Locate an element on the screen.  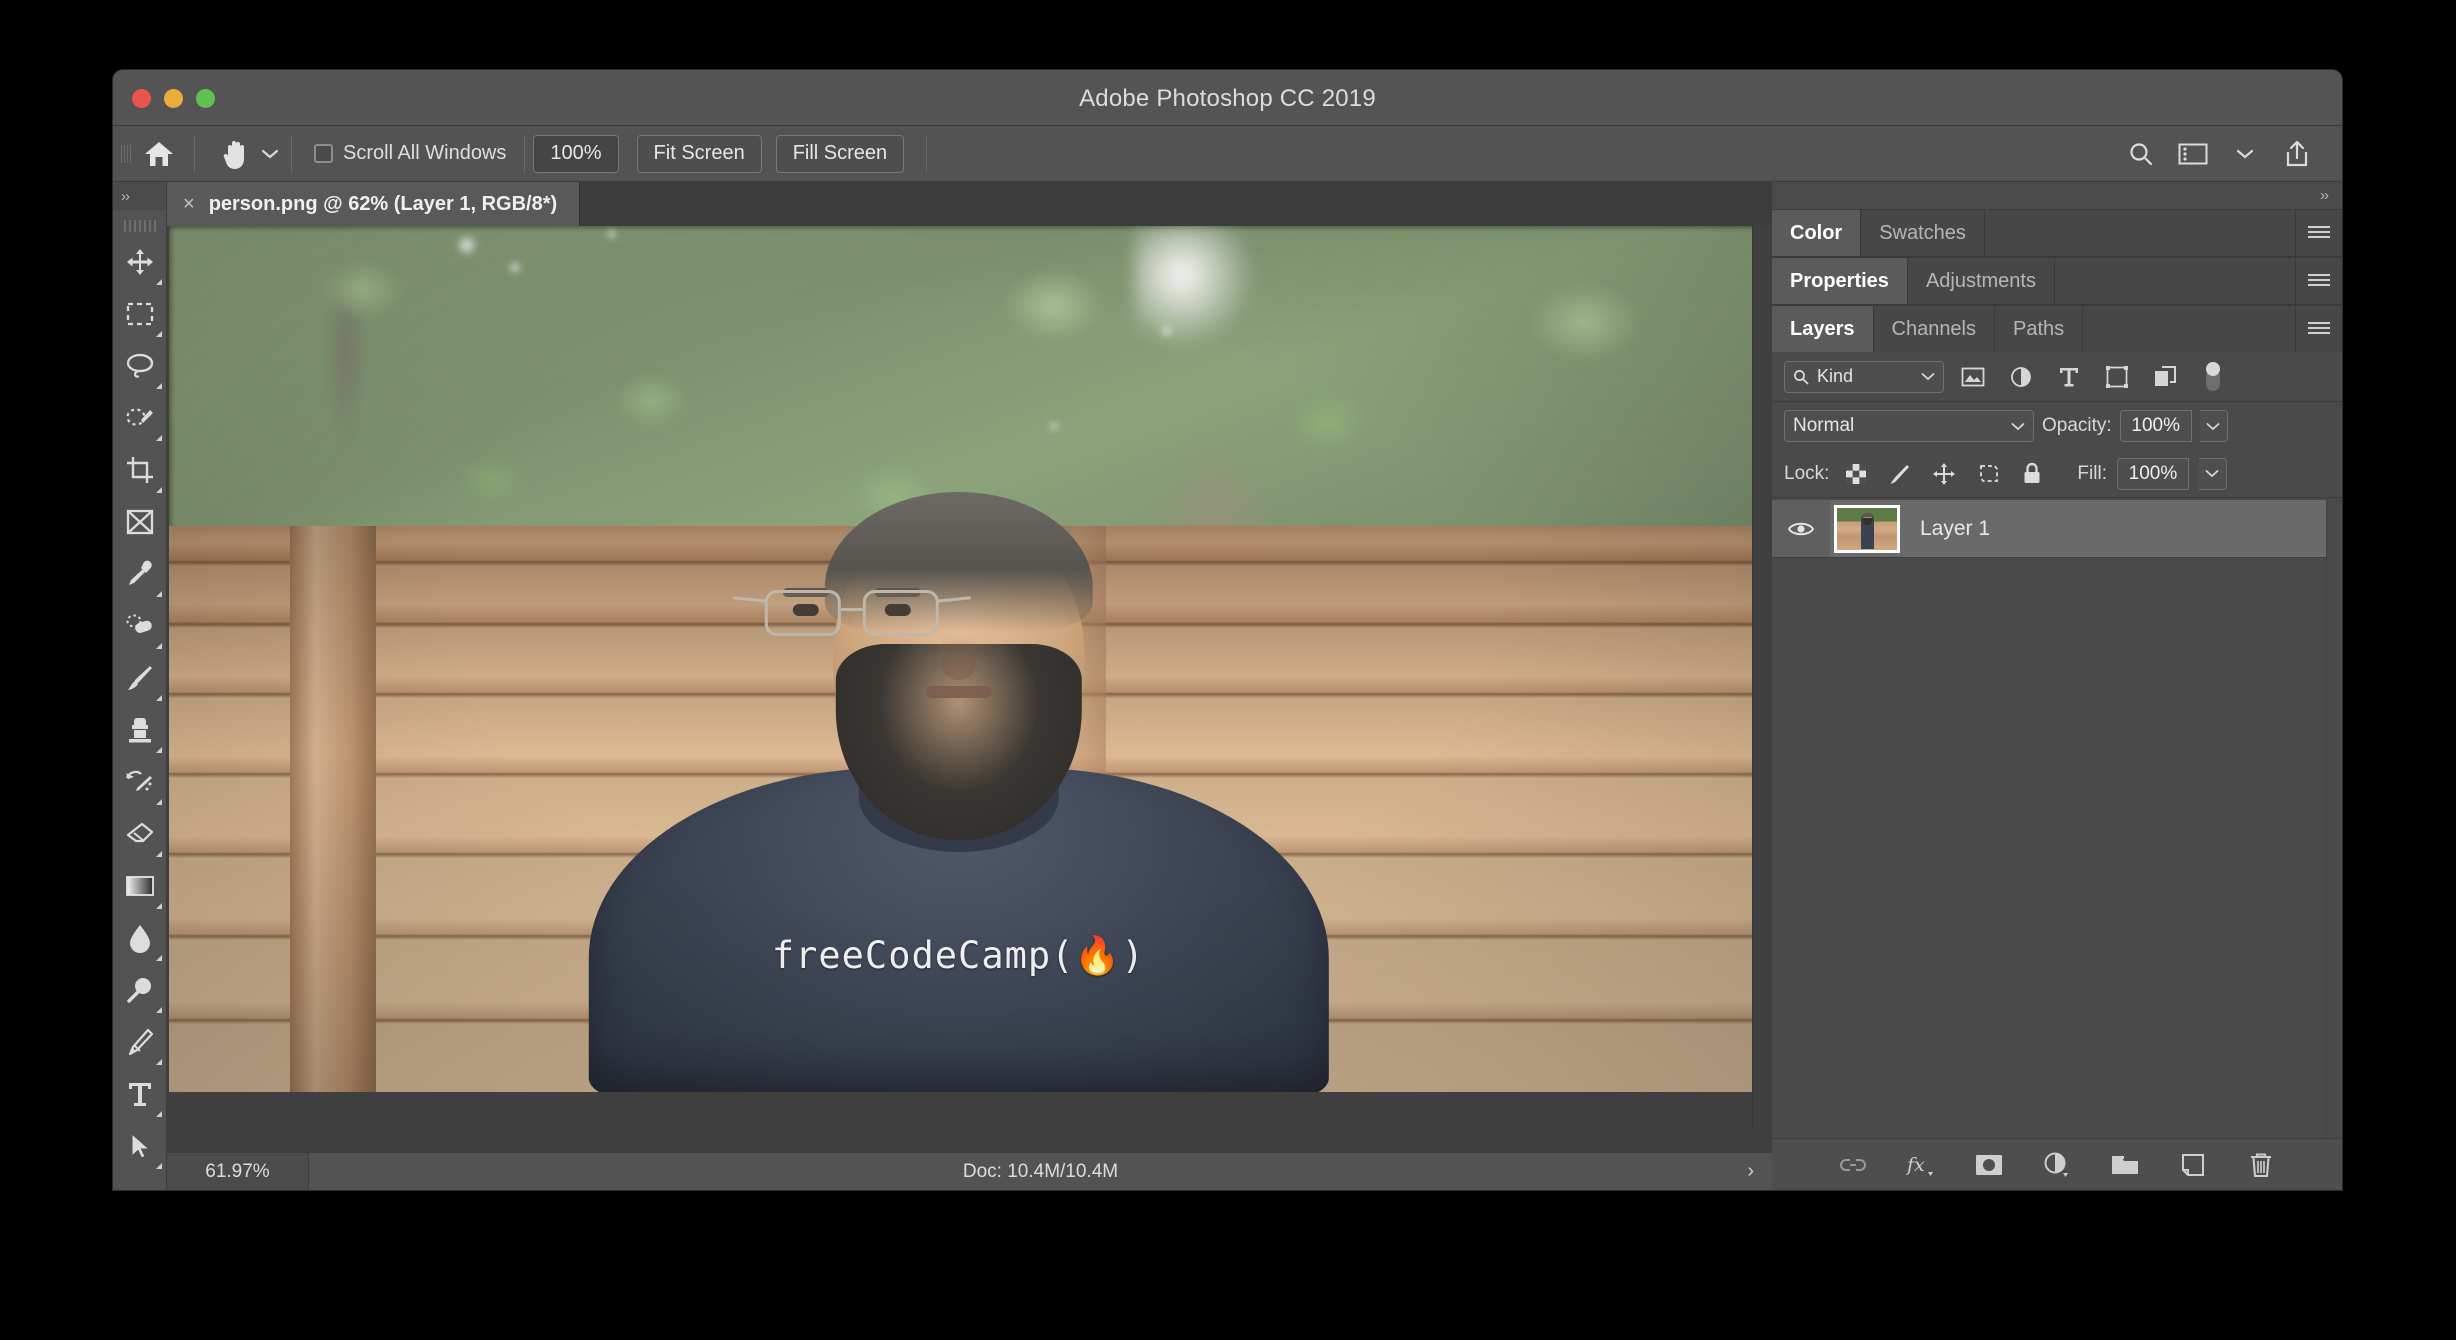
layer-filter-kind-select: Kind is located at coordinates (1864, 376).